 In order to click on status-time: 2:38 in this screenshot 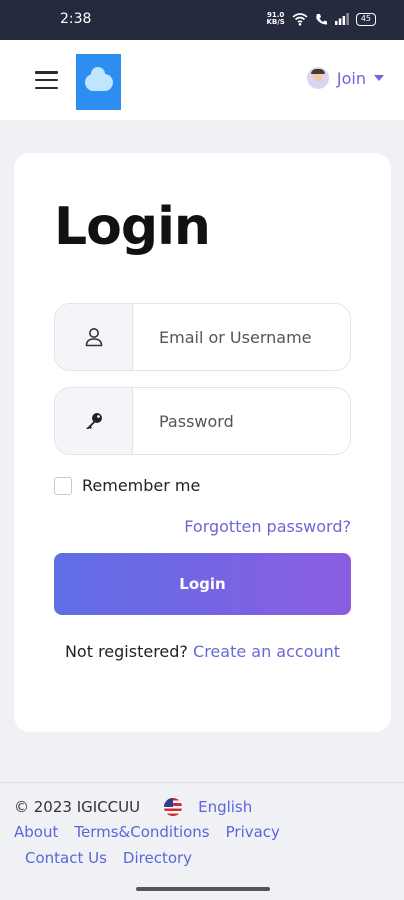, I will do `click(76, 19)`.